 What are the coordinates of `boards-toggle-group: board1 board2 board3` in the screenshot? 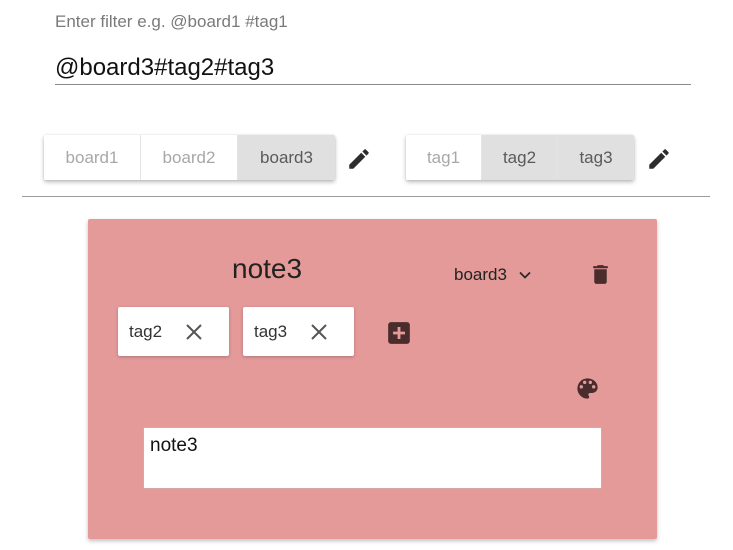 It's located at (189, 157).